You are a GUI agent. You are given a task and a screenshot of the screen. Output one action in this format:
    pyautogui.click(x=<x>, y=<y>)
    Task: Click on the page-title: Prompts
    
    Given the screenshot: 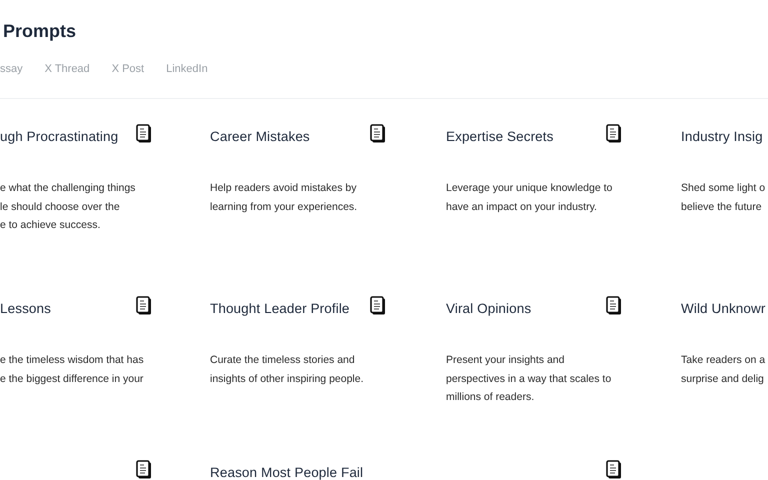 What is the action you would take?
    pyautogui.click(x=40, y=31)
    